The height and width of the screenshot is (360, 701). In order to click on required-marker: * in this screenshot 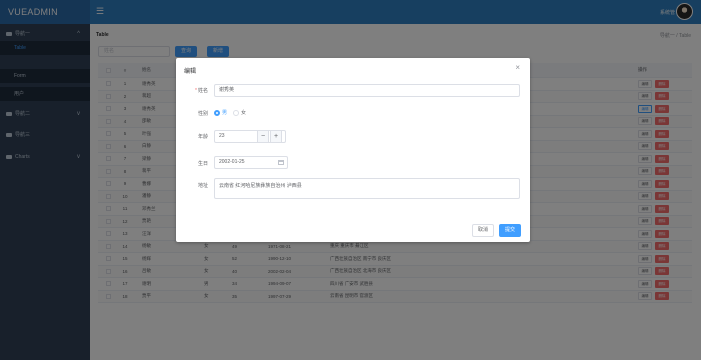, I will do `click(196, 91)`.